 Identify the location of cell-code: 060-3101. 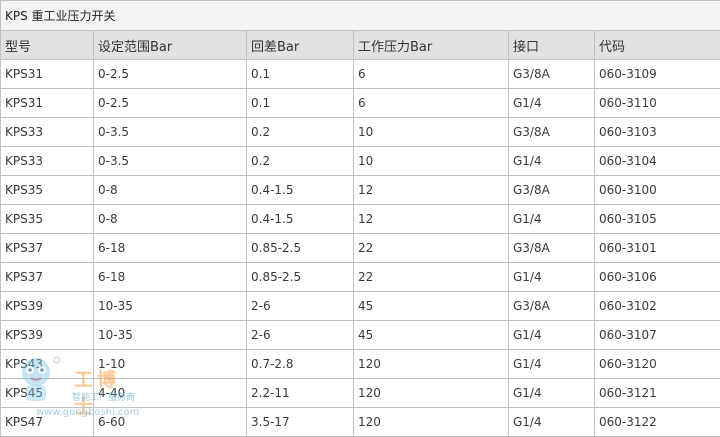
(657, 248).